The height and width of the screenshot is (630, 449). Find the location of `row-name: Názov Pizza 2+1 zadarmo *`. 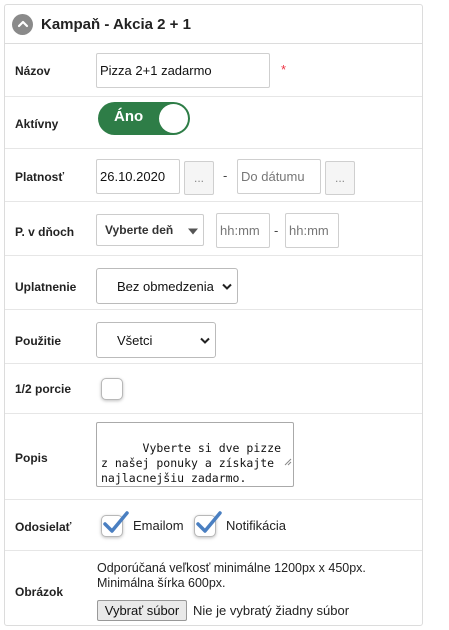

row-name: Názov Pizza 2+1 zadarmo * is located at coordinates (213, 71).